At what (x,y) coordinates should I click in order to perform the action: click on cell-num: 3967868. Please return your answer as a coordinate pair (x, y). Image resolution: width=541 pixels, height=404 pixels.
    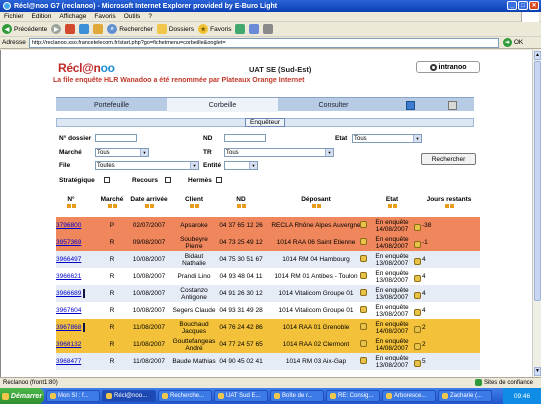
    Looking at the image, I should click on (71, 327).